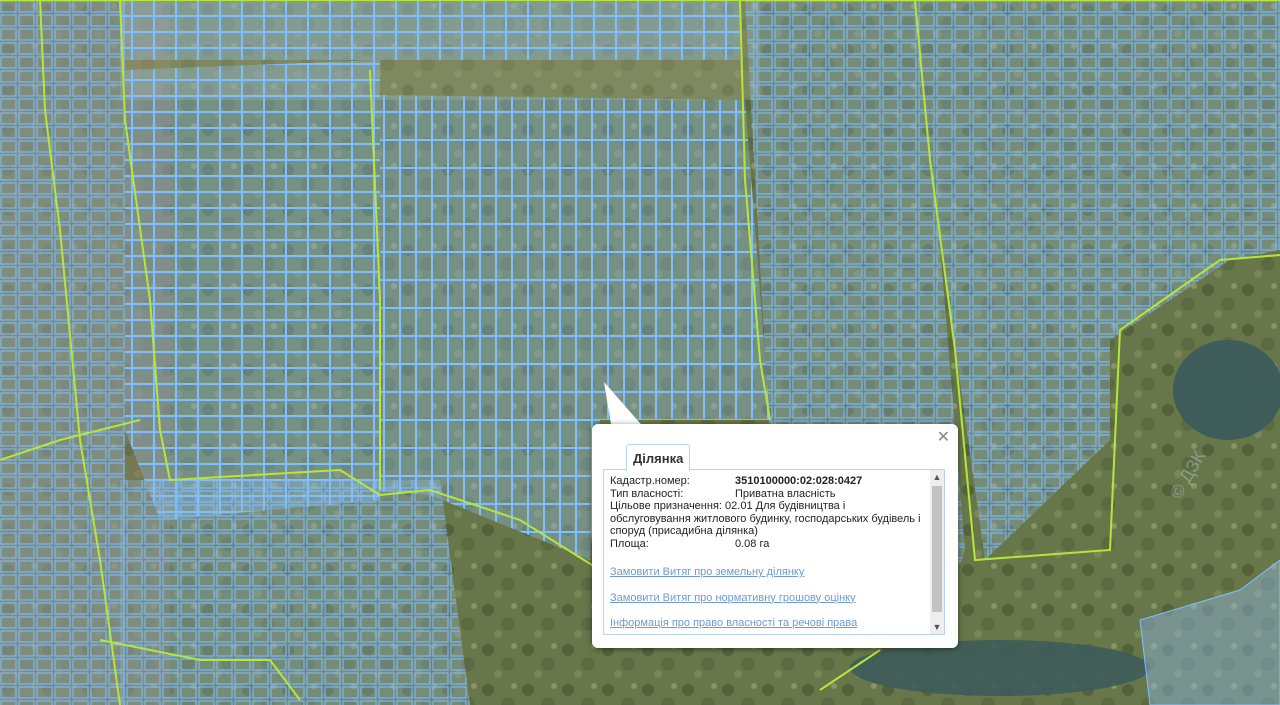 Image resolution: width=1280 pixels, height=705 pixels. I want to click on lake, so click(1226, 390).